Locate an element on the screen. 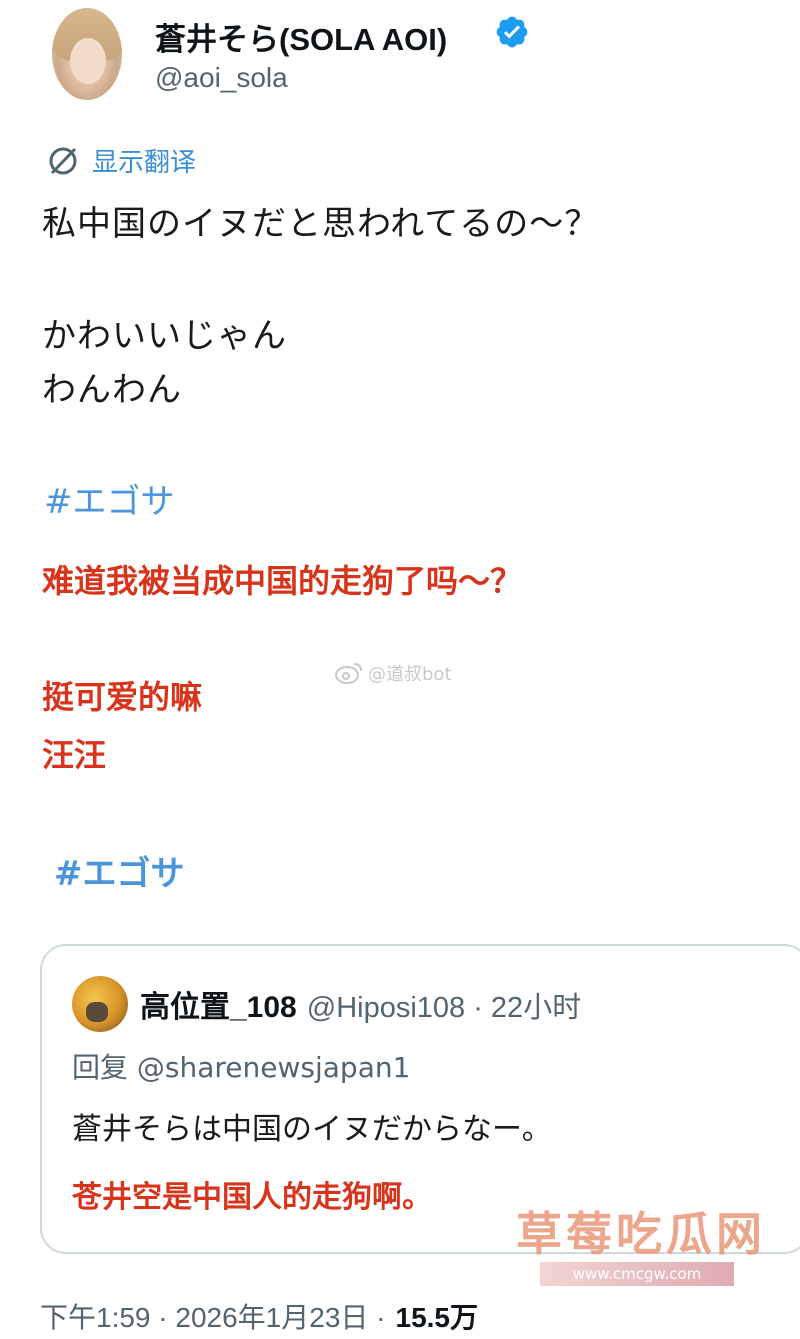 This screenshot has height=1339, width=800. post-hashtag-link: #エゴサ is located at coordinates (109, 498).